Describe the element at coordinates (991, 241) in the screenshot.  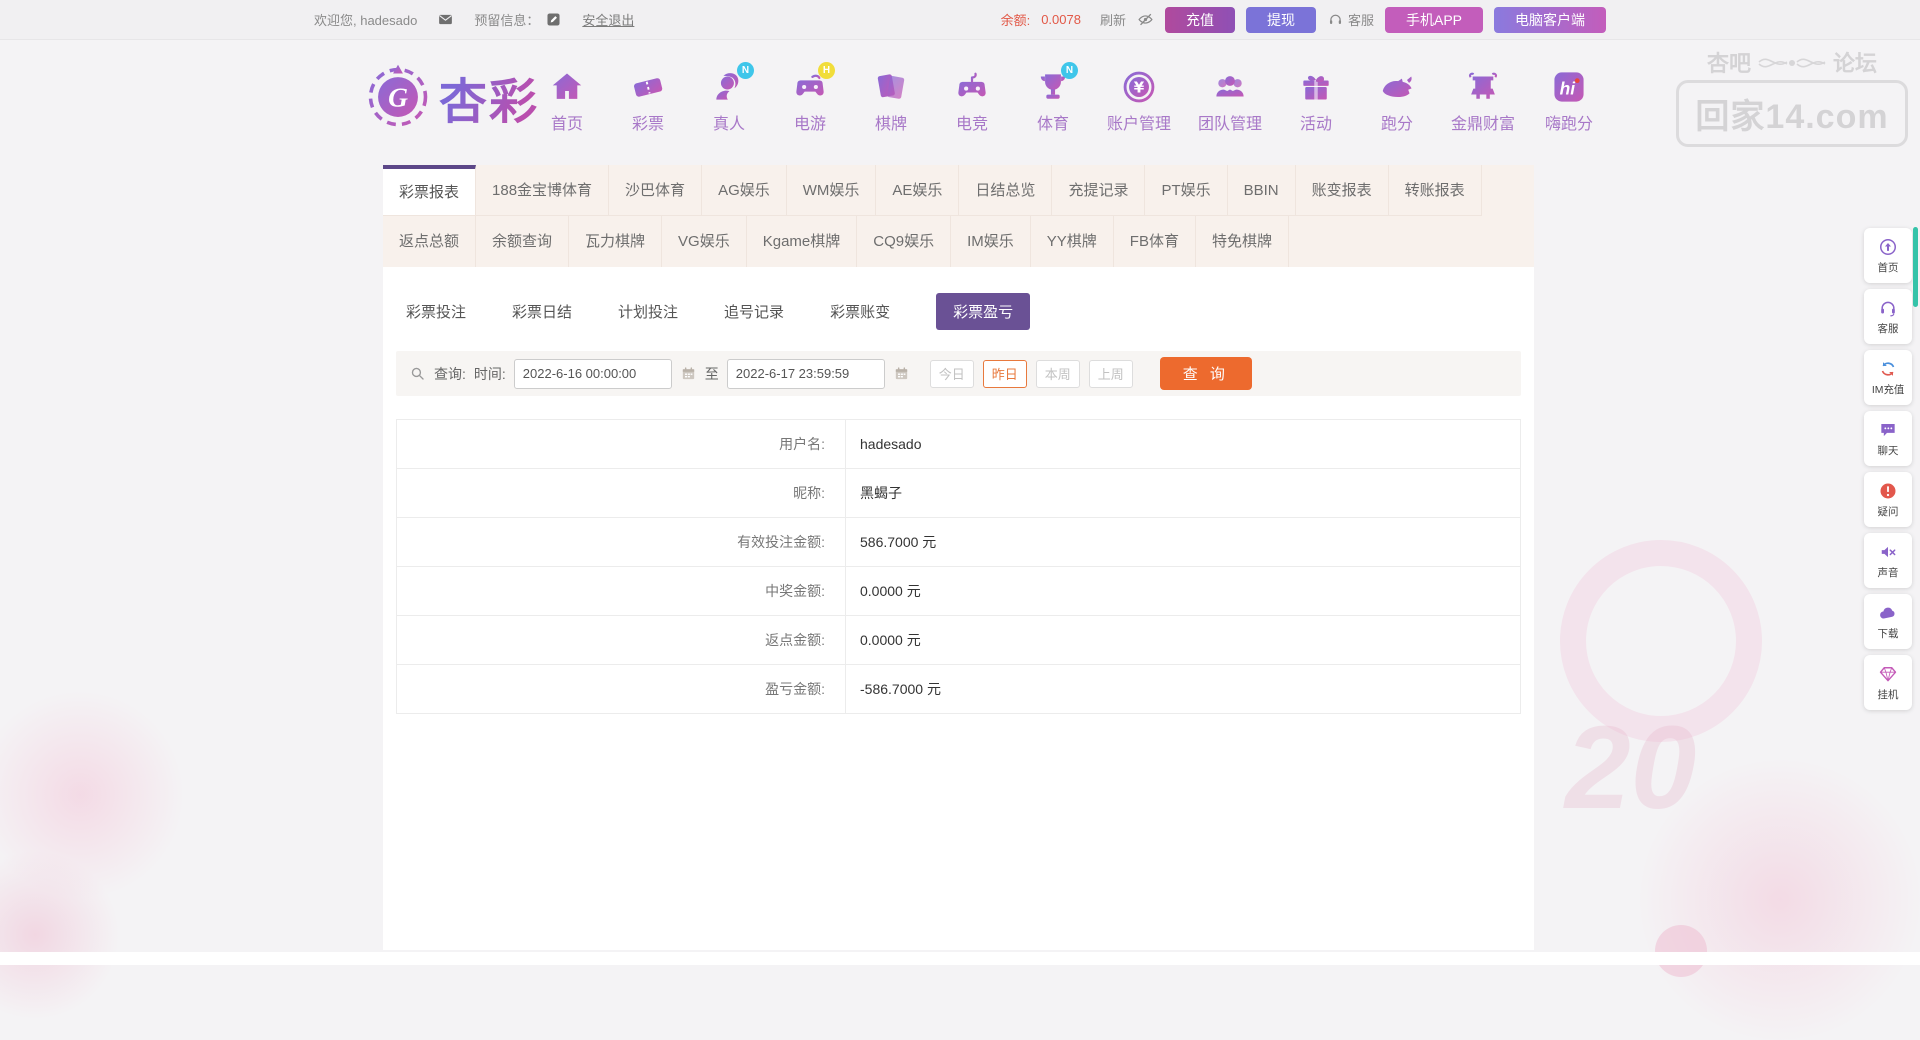
I see `tab-IM娱乐: IM娱乐` at that location.